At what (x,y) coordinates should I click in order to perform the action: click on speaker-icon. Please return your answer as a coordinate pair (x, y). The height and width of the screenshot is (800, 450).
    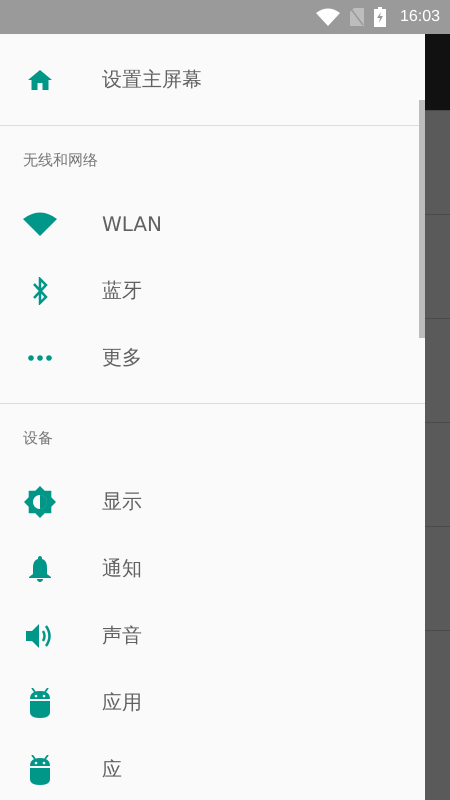
    Looking at the image, I should click on (40, 635).